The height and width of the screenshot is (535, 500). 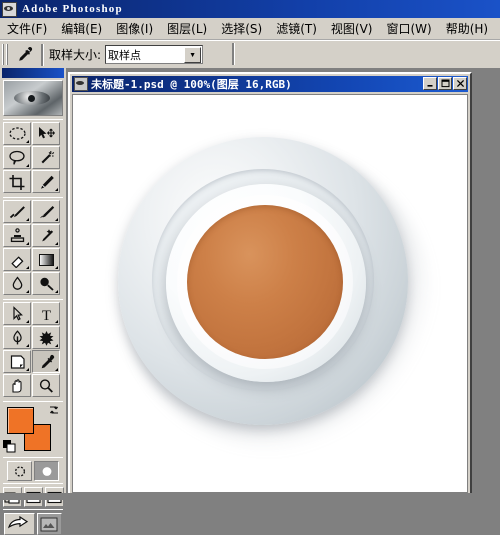 What do you see at coordinates (9, 9) in the screenshot?
I see `photoshop-eye-icon` at bounding box center [9, 9].